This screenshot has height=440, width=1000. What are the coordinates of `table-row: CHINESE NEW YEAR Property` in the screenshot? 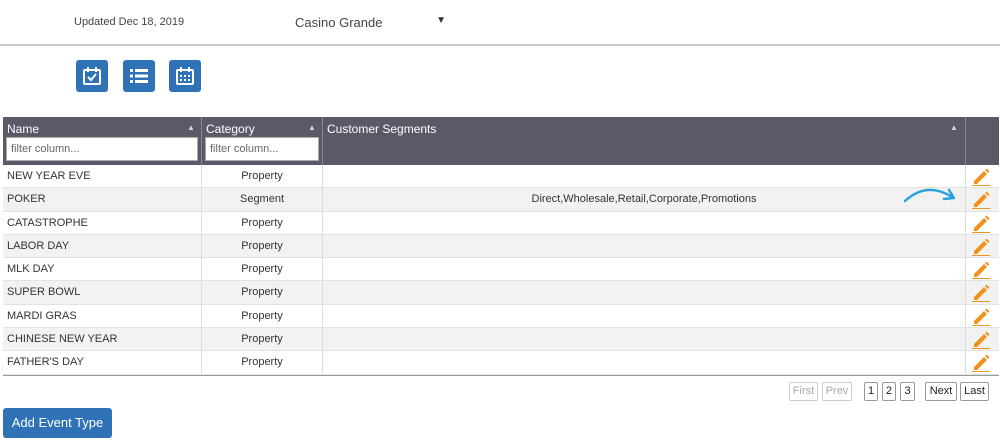 It's located at (501, 340).